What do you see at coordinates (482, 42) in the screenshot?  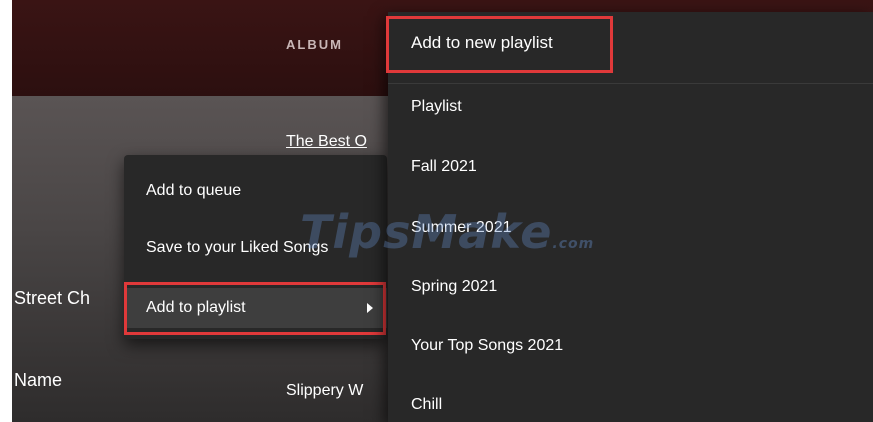 I see `submenu-item-label: Add to new playlist` at bounding box center [482, 42].